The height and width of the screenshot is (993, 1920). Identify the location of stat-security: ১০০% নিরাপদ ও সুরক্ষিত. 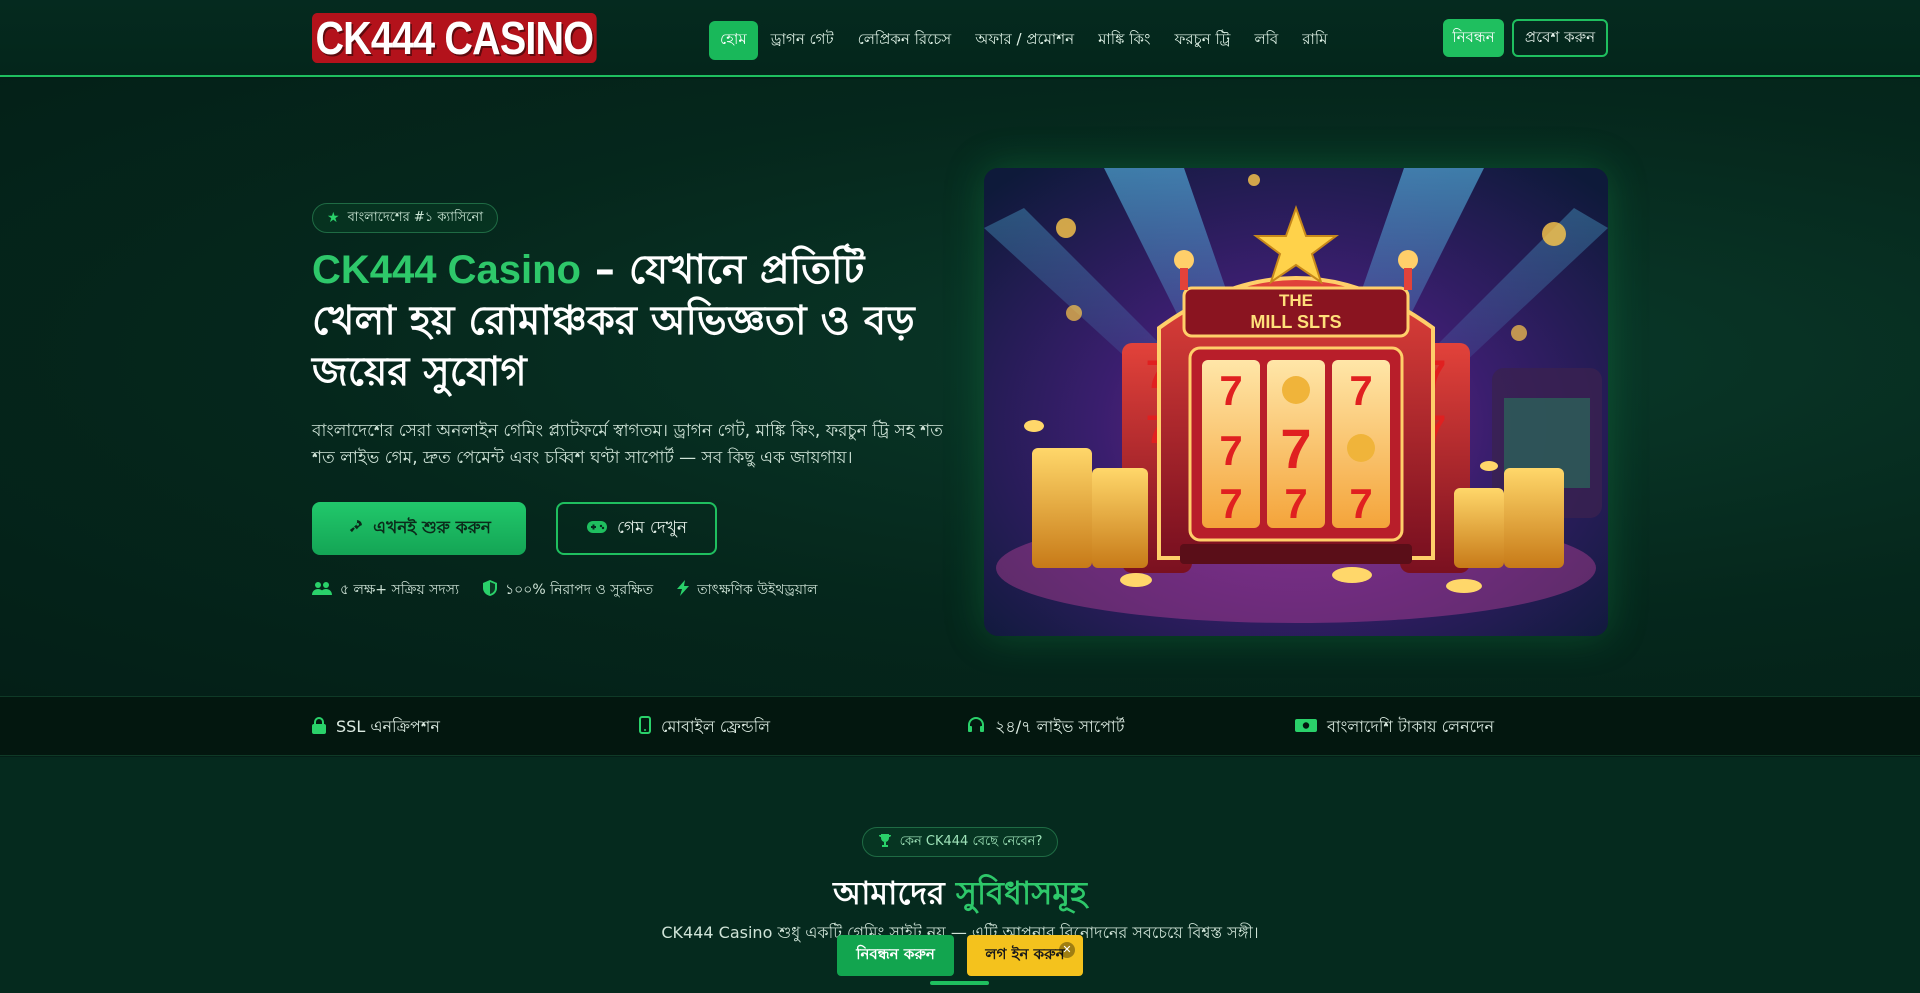
(568, 590).